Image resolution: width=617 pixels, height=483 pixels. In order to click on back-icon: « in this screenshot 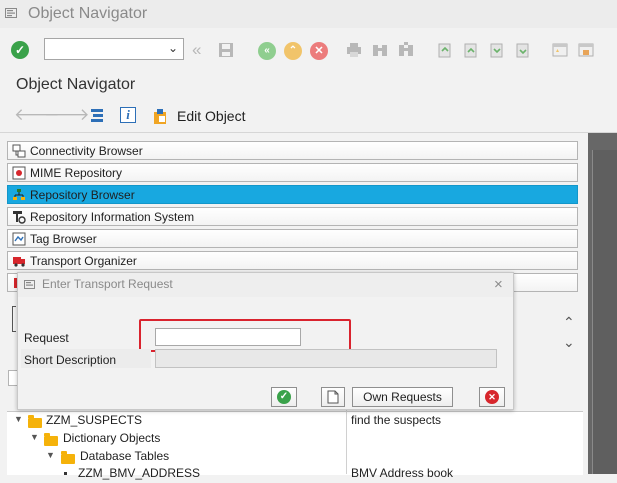, I will do `click(267, 51)`.